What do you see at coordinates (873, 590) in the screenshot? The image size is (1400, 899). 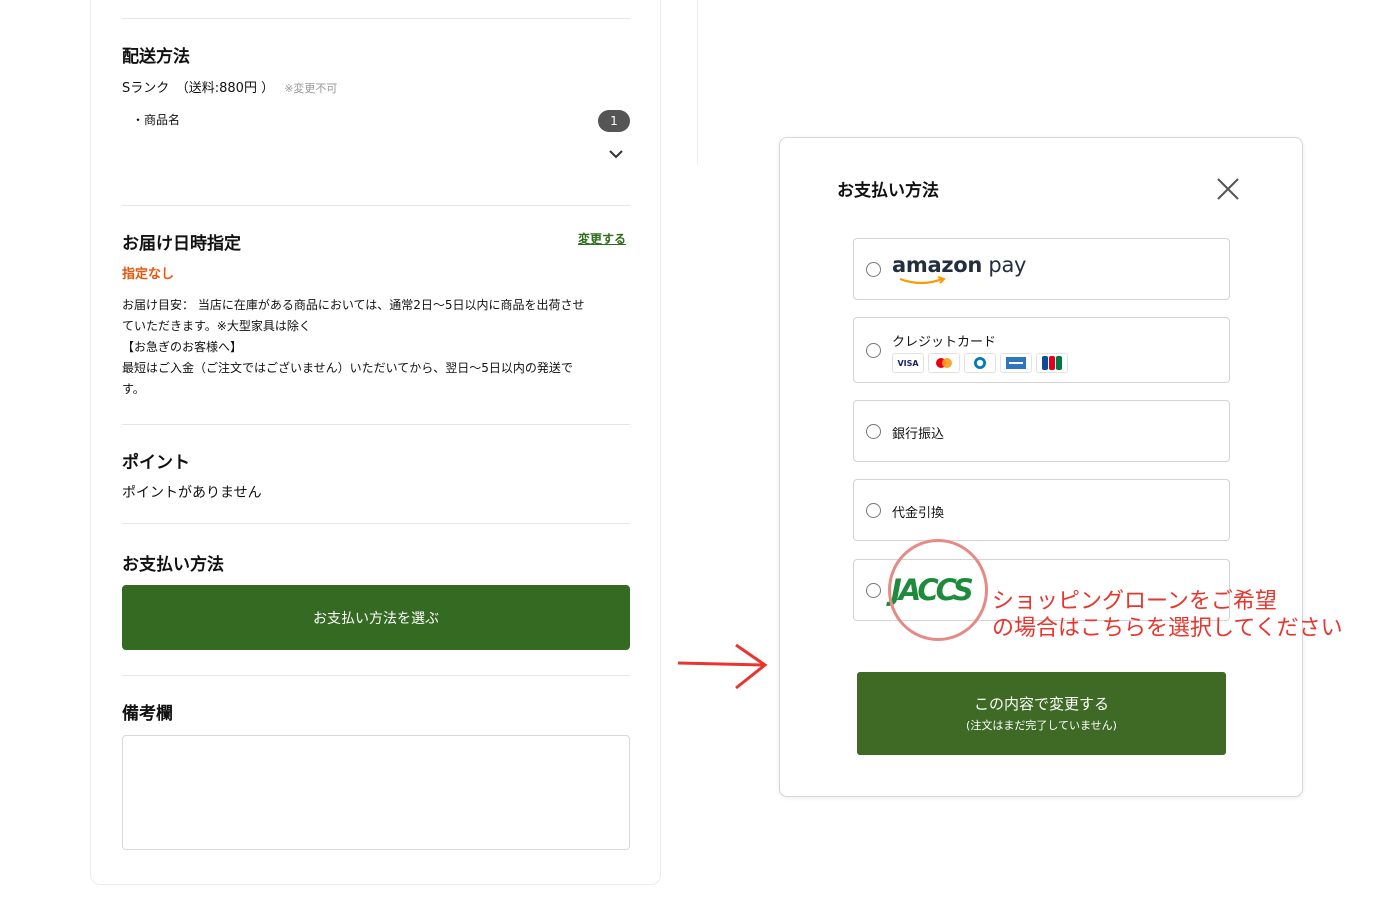 I see `radio-jaccs` at bounding box center [873, 590].